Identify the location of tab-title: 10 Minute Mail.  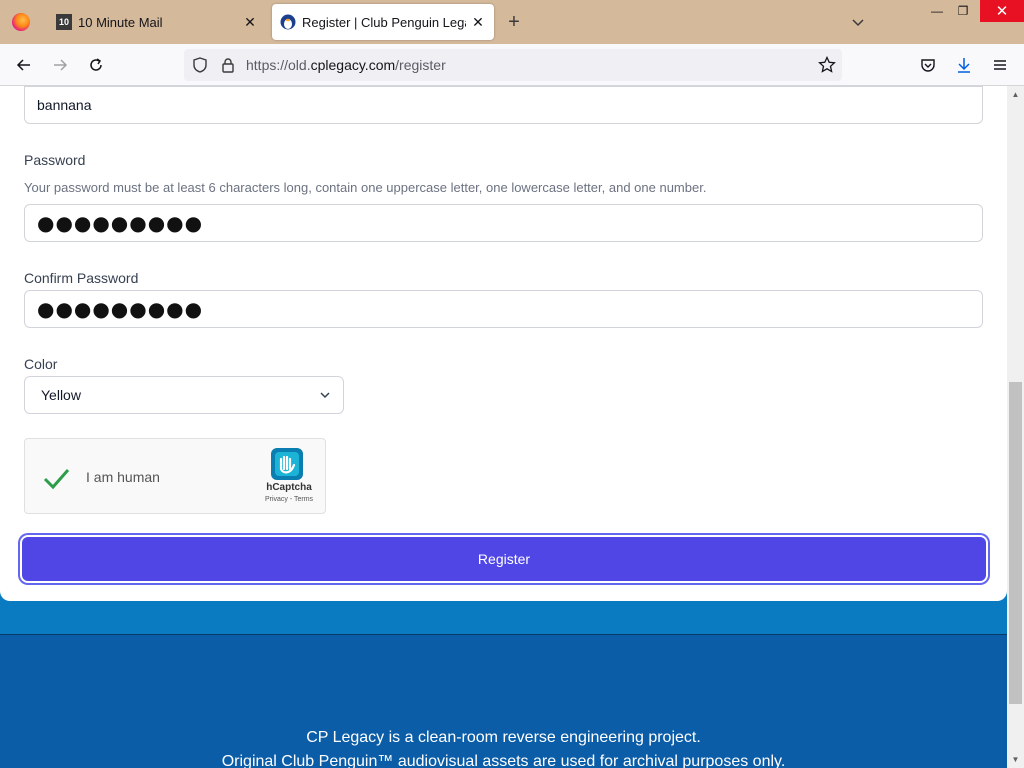
(120, 22).